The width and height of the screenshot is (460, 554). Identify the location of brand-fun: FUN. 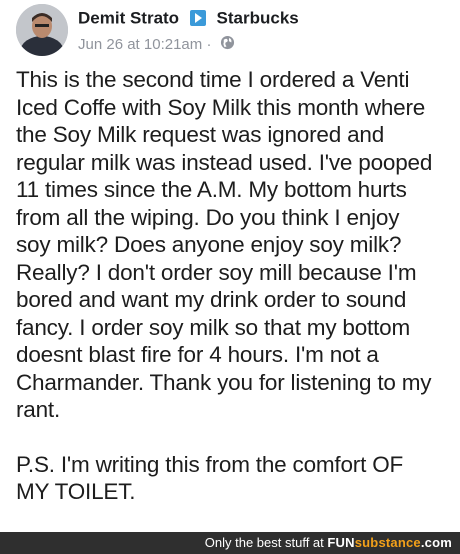
(341, 542).